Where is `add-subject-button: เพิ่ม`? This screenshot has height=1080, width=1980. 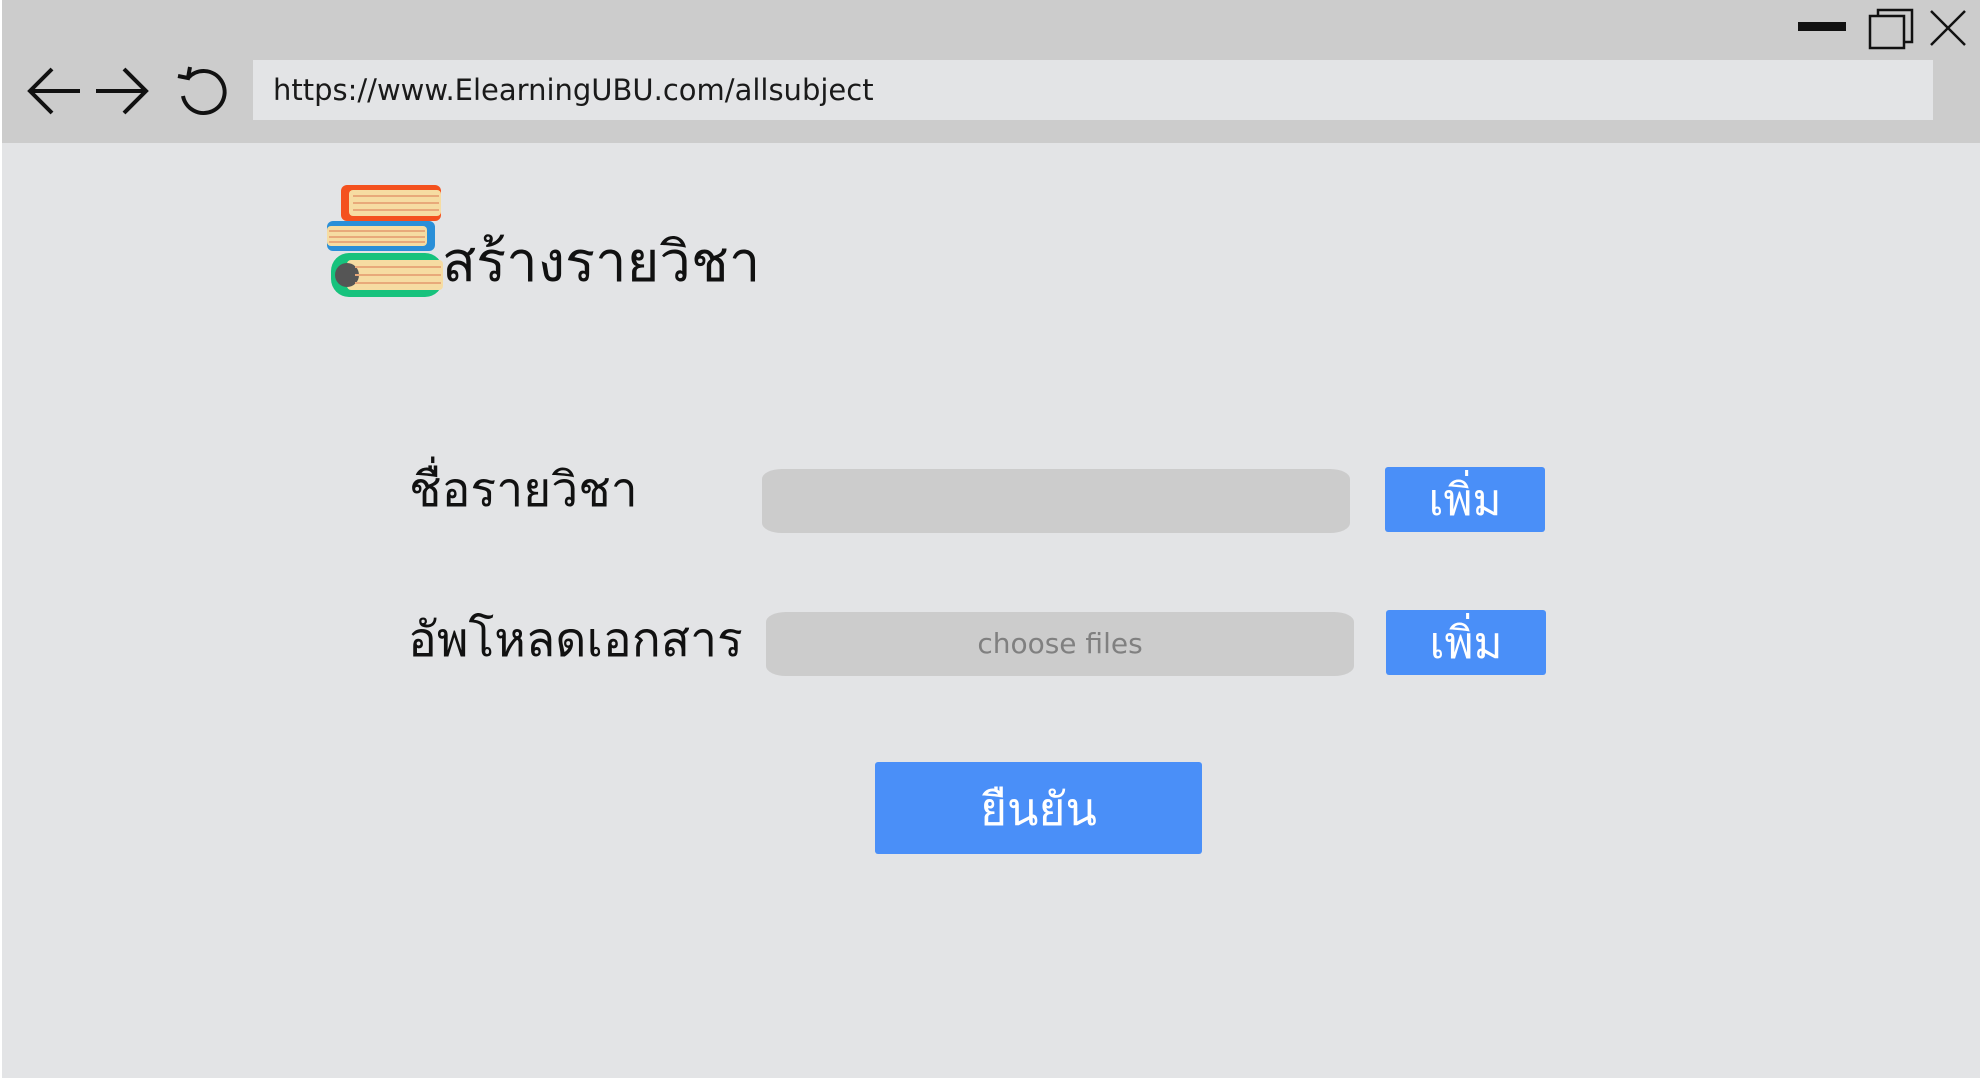
add-subject-button: เพิ่ม is located at coordinates (1465, 499).